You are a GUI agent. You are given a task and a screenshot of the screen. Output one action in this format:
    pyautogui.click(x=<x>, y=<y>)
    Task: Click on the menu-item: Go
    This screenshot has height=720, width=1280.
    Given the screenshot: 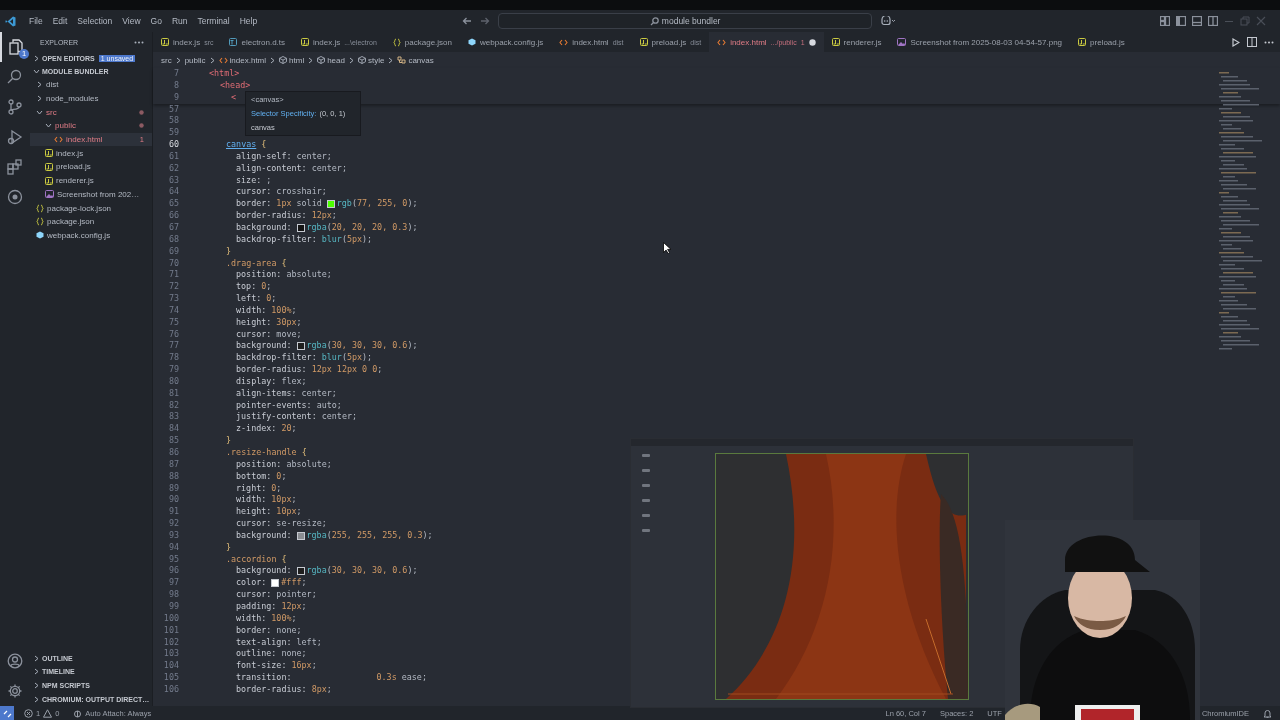 What is the action you would take?
    pyautogui.click(x=156, y=21)
    